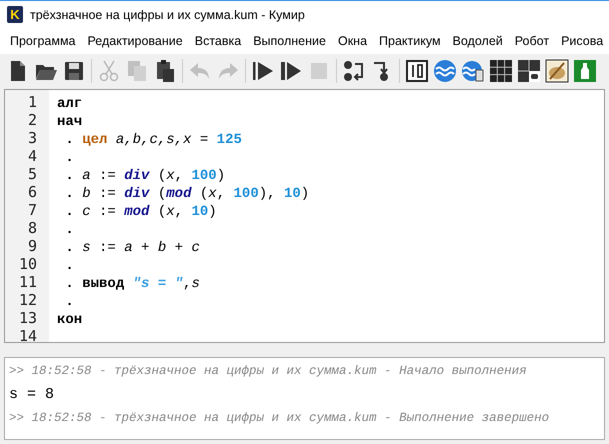 The image size is (609, 444). What do you see at coordinates (132, 248) in the screenshot?
I see `code-line: . s := a + b + c` at bounding box center [132, 248].